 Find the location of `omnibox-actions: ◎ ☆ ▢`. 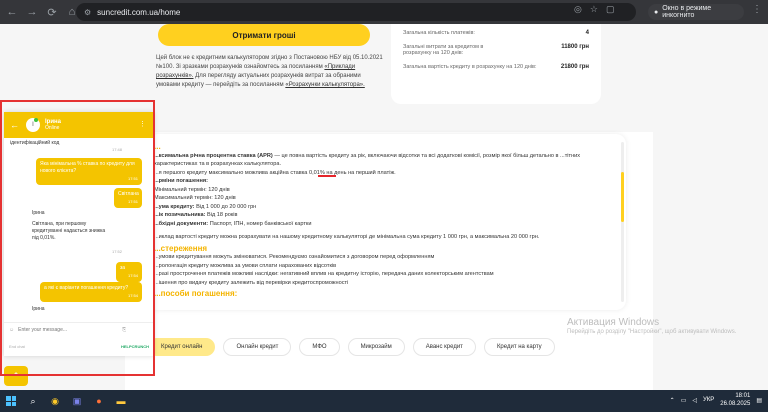

omnibox-actions: ◎ ☆ ▢ is located at coordinates (594, 9).